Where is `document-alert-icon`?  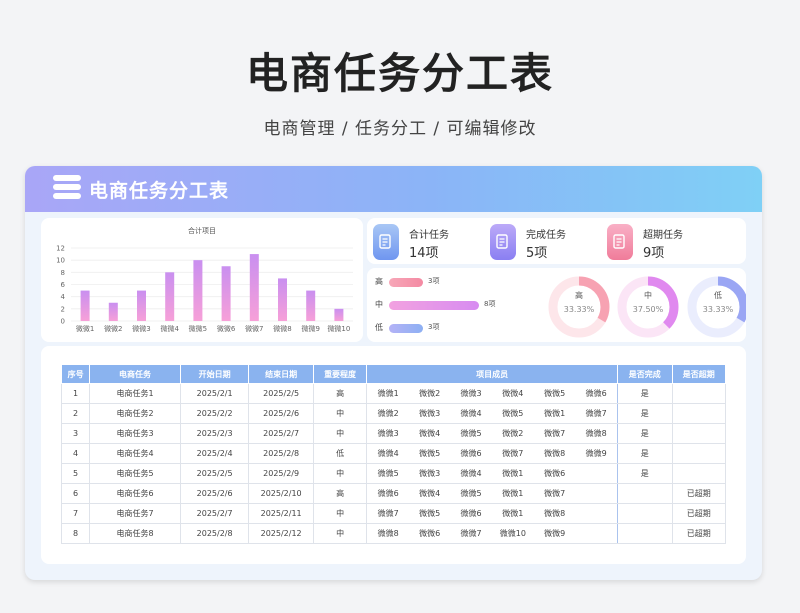 document-alert-icon is located at coordinates (620, 242).